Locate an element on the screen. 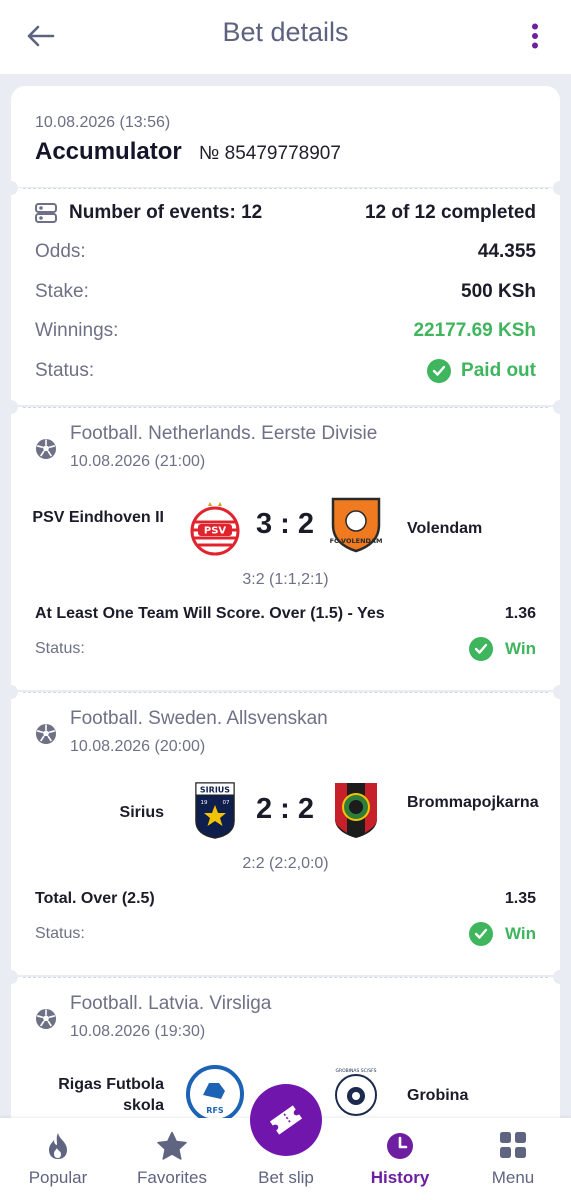 The width and height of the screenshot is (571, 1200). nav-favorites: Favorites is located at coordinates (172, 1159).